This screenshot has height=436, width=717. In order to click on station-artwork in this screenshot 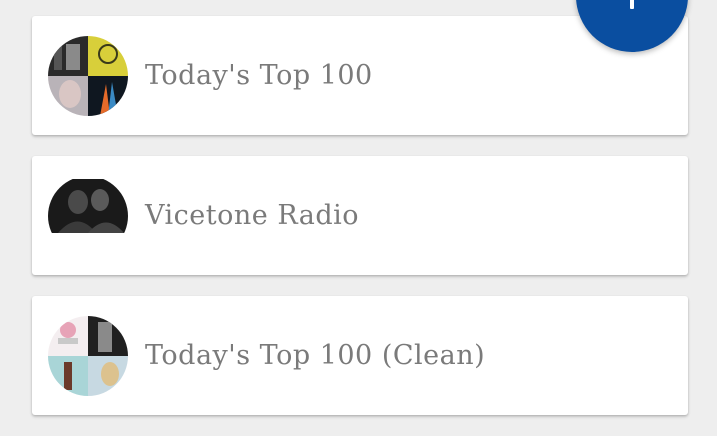, I will do `click(88, 215)`.